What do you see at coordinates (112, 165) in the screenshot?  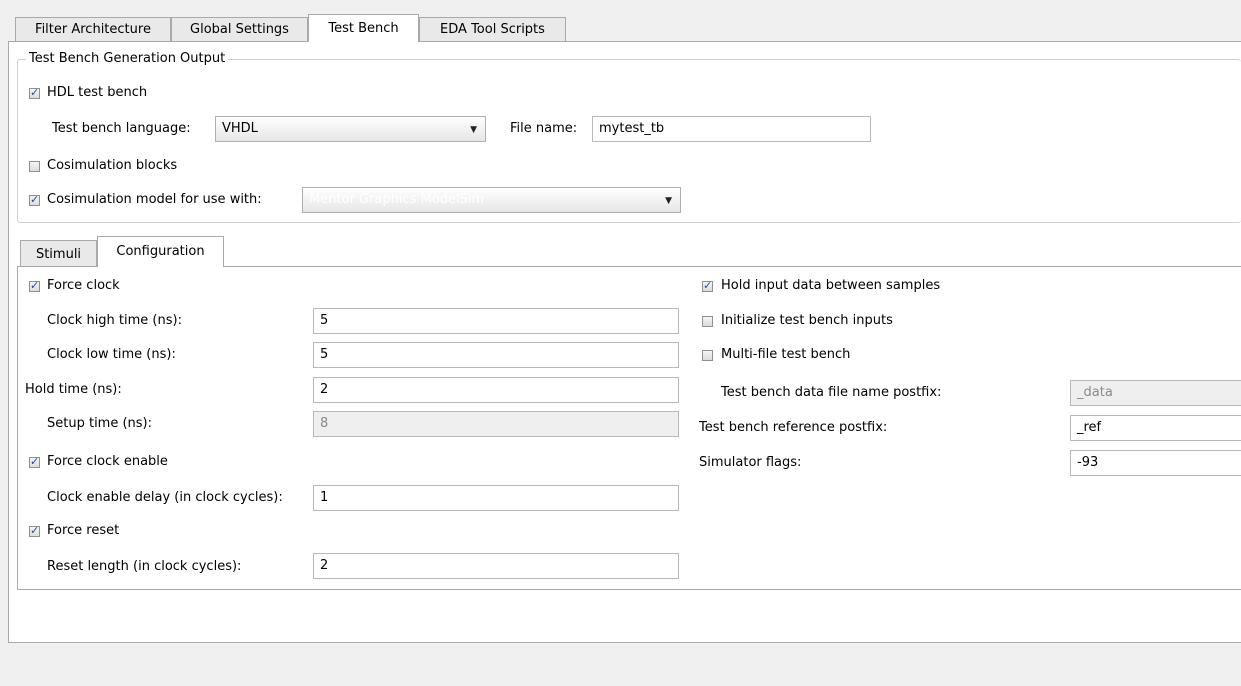 I see `cosimulation-blocks-label: Cosimulation blocks` at bounding box center [112, 165].